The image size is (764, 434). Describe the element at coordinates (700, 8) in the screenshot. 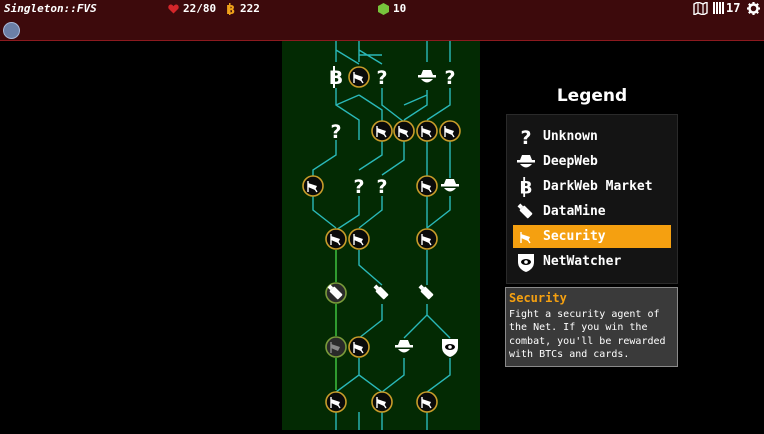

I see `map-icon` at that location.